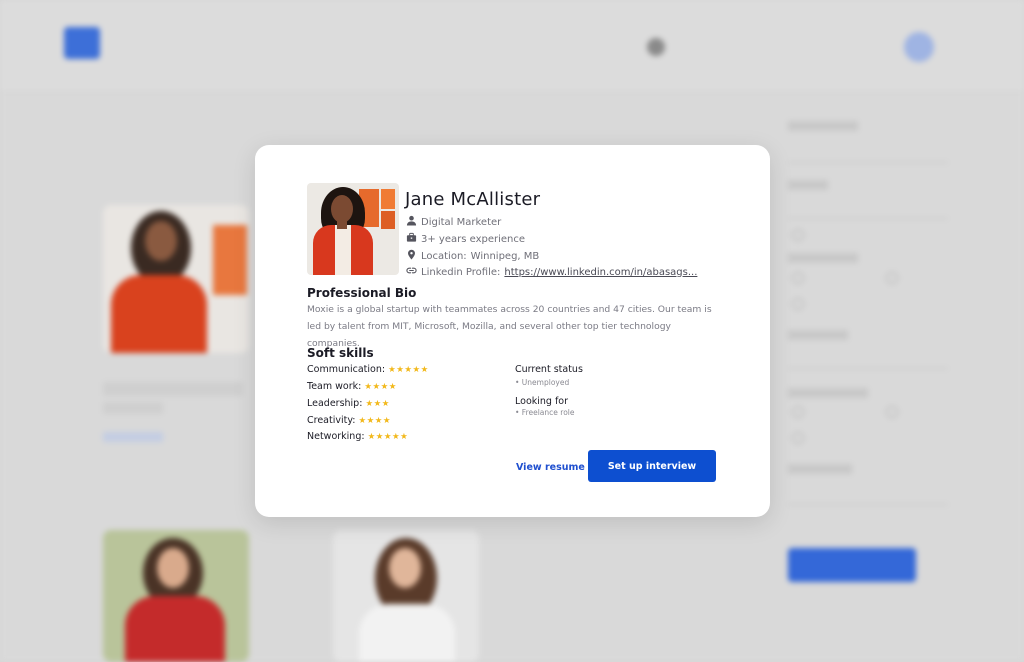 The height and width of the screenshot is (662, 1024). Describe the element at coordinates (656, 47) in the screenshot. I see `language-icon` at that location.